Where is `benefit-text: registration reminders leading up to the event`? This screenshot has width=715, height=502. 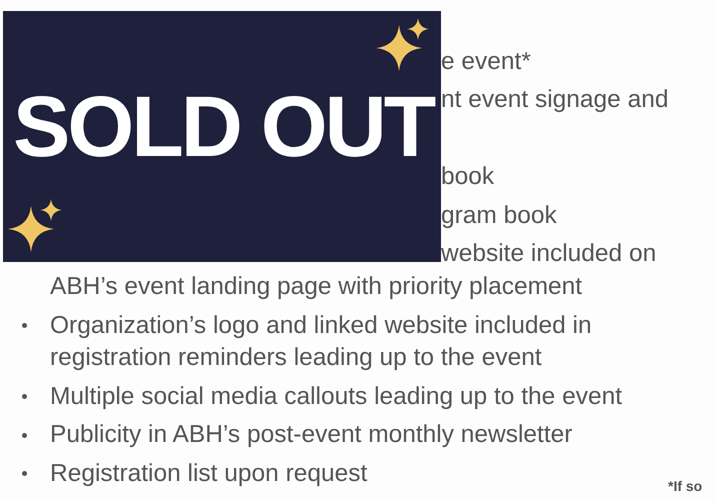
benefit-text: registration reminders leading up to the event is located at coordinates (296, 358).